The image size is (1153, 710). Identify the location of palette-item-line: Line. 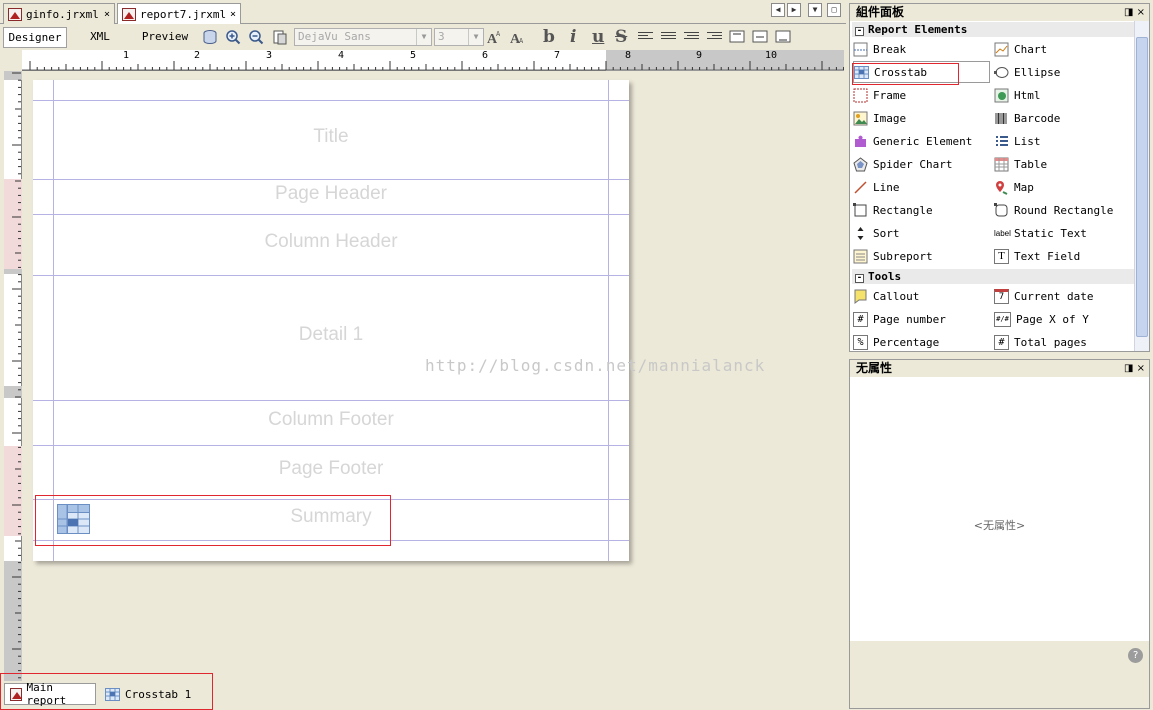
(876, 187).